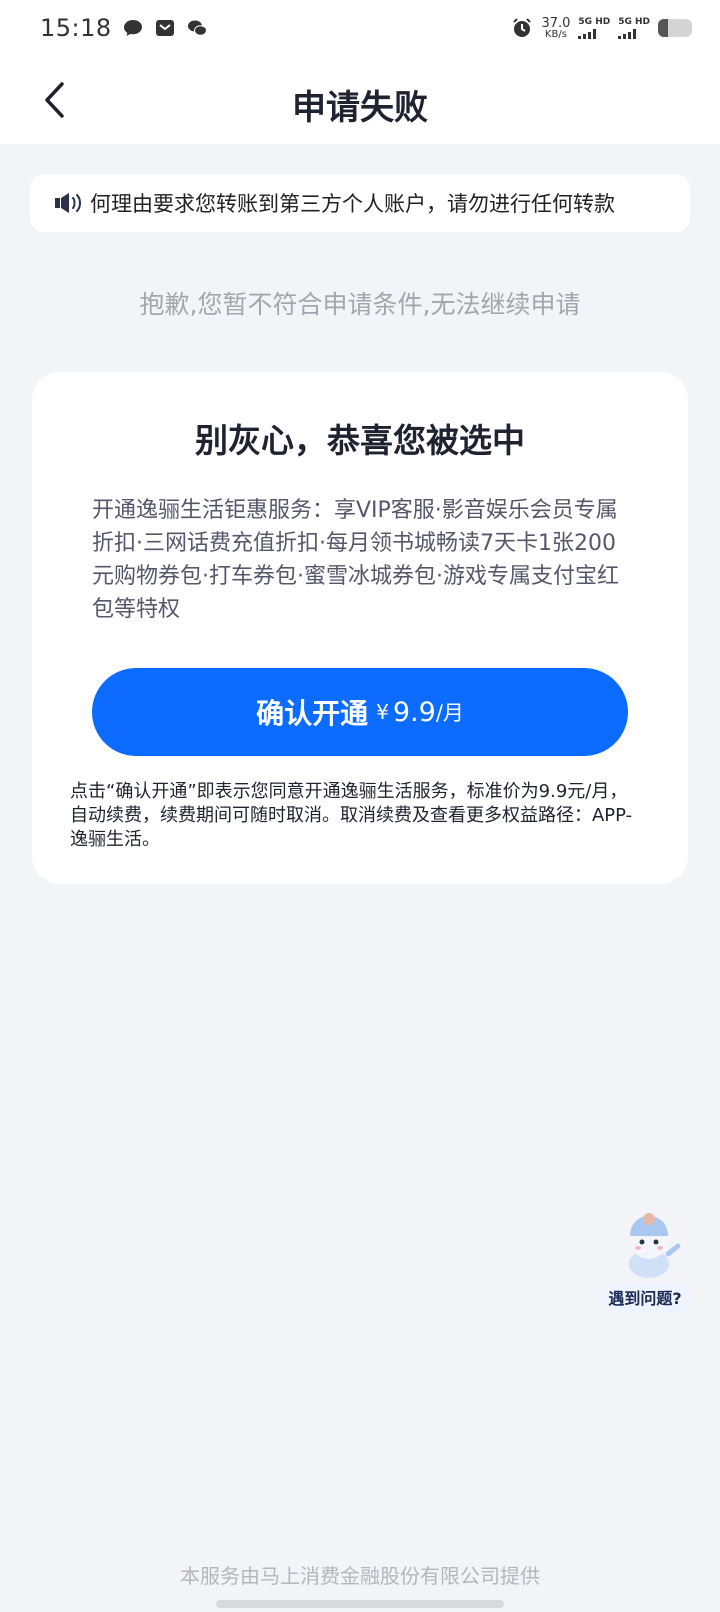 This screenshot has width=720, height=1612. I want to click on notice-banner: 何理由要求您转账到第三方个人账户，请勿进行任何转款, so click(360, 203).